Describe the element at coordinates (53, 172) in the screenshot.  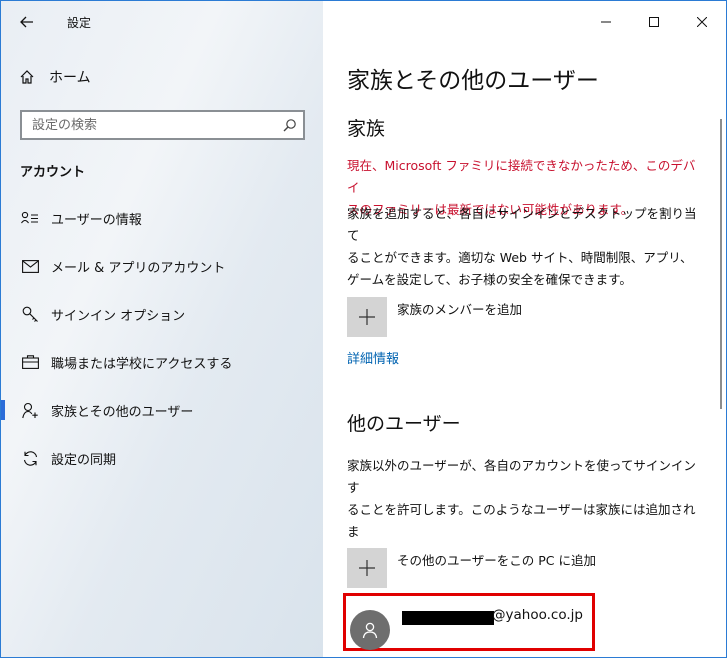
I see `section-header: アカウント` at that location.